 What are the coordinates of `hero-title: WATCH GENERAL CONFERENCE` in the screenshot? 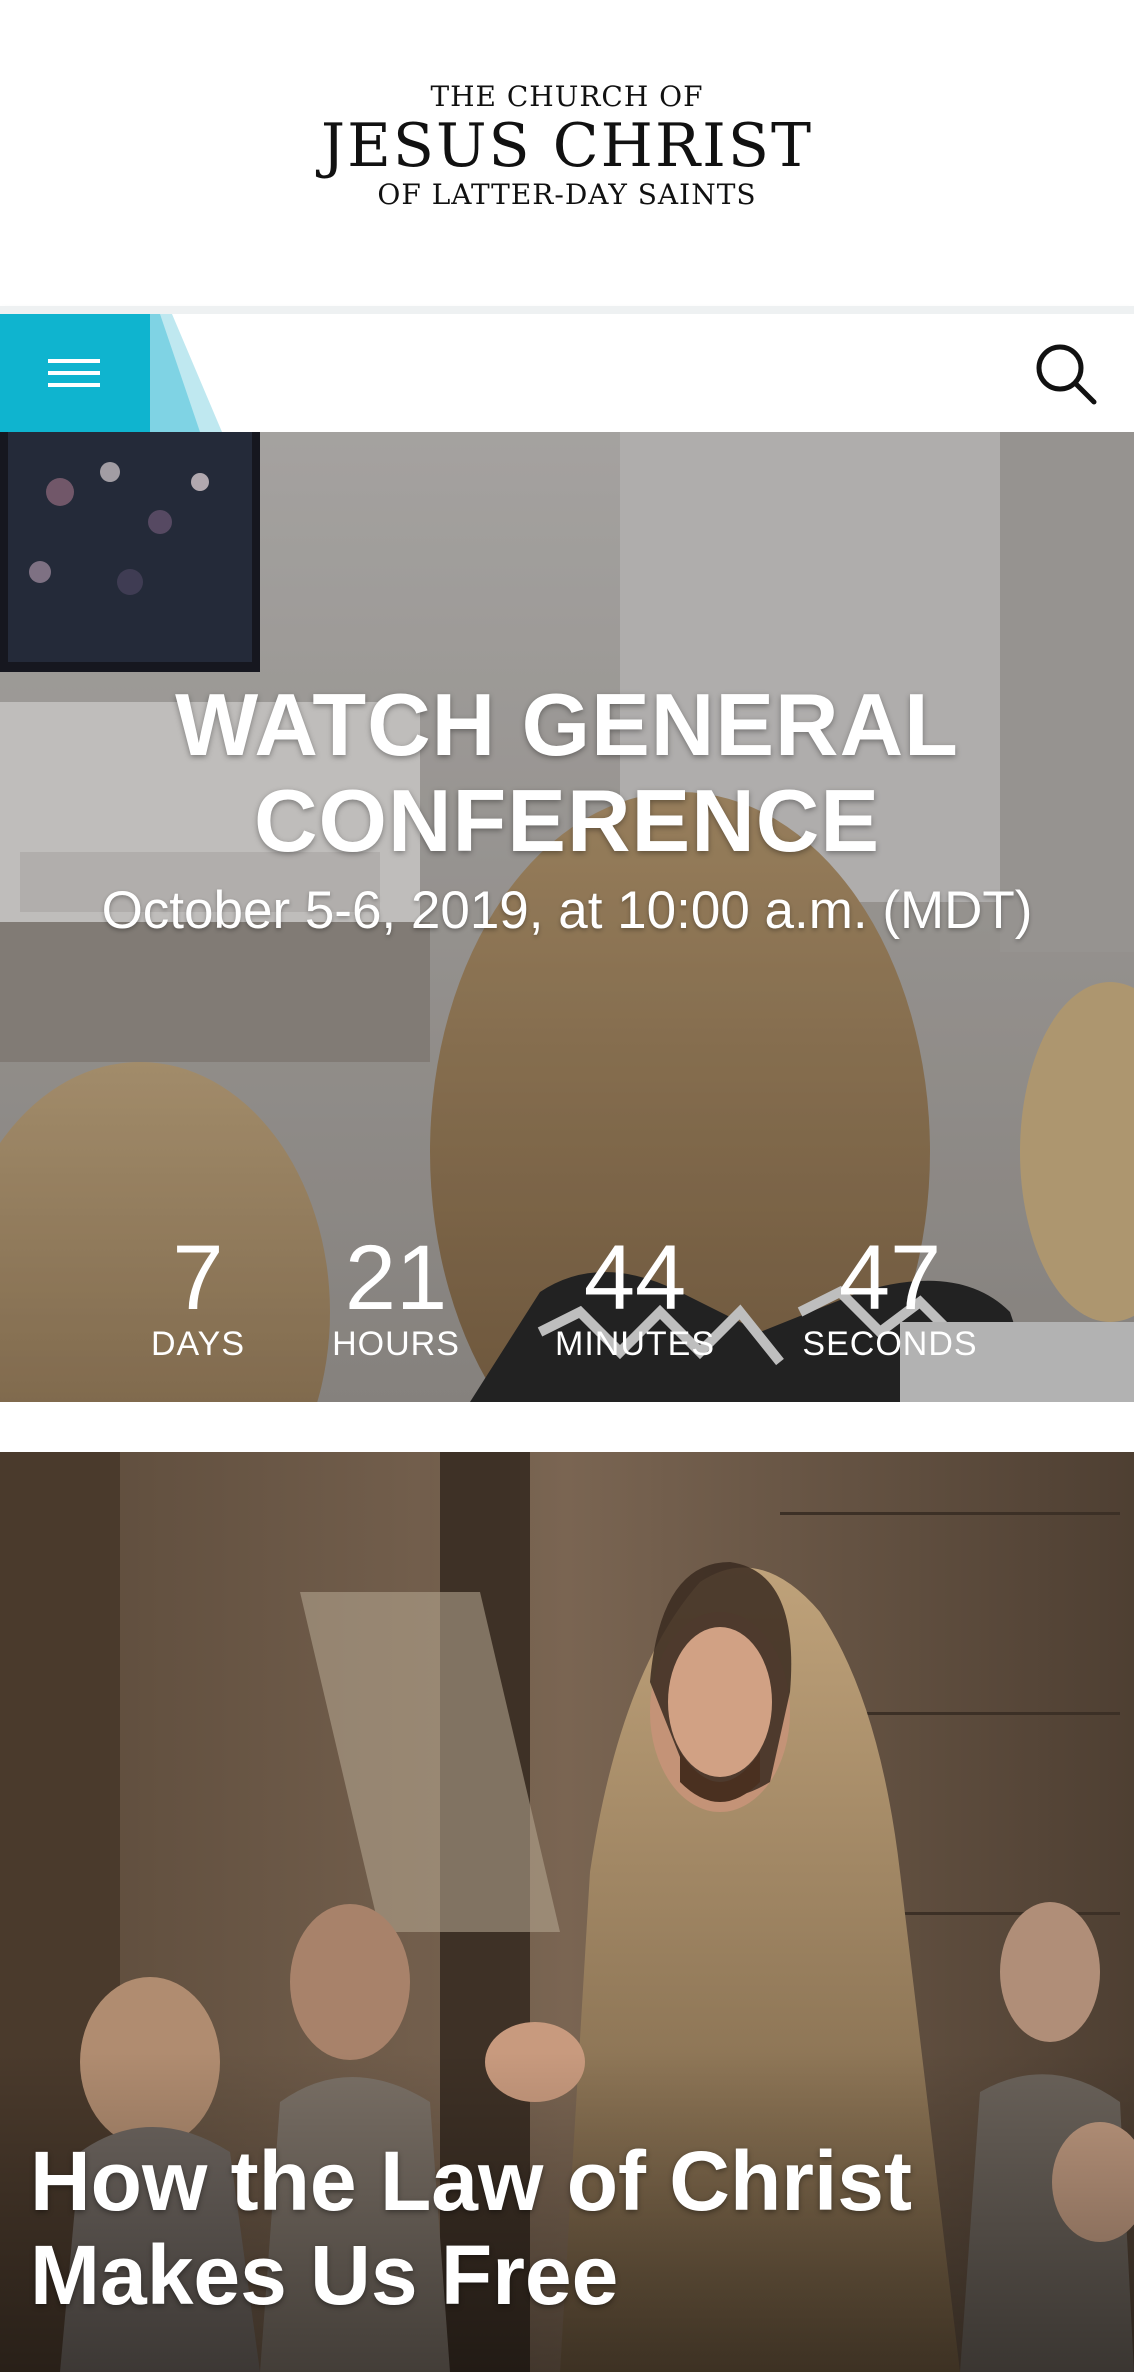 It's located at (567, 773).